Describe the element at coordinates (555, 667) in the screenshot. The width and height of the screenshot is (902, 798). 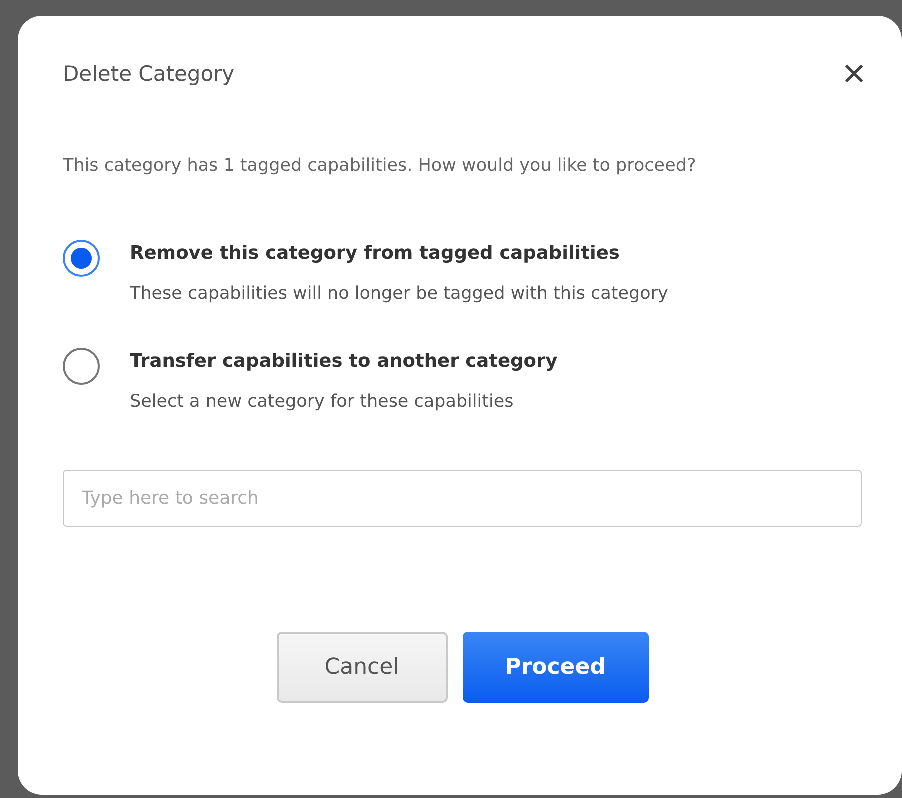
I see `proceed-button: Proceed` at that location.